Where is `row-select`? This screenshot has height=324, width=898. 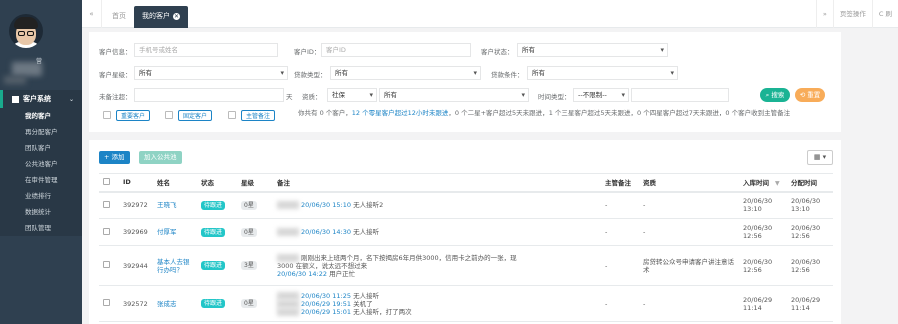 row-select is located at coordinates (109, 265).